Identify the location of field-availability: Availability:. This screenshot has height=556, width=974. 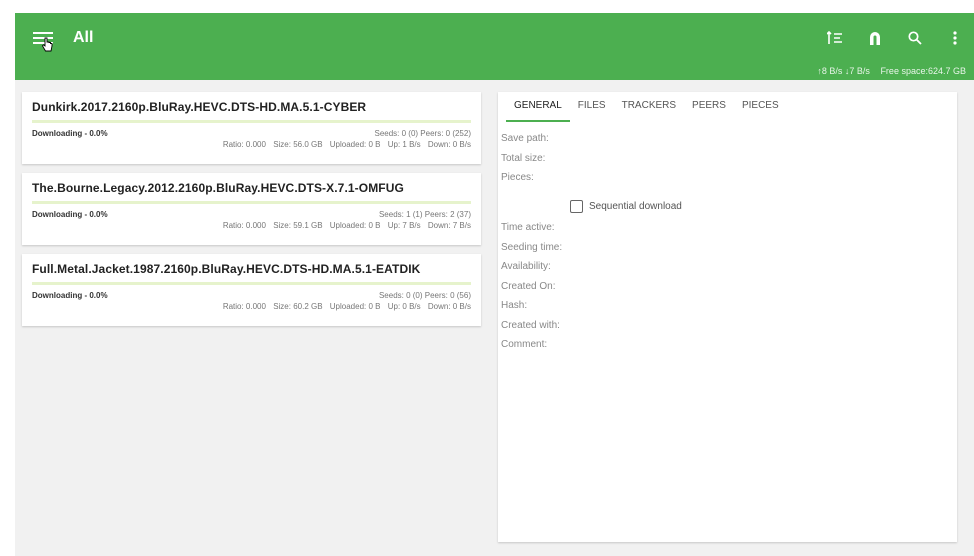
(526, 266).